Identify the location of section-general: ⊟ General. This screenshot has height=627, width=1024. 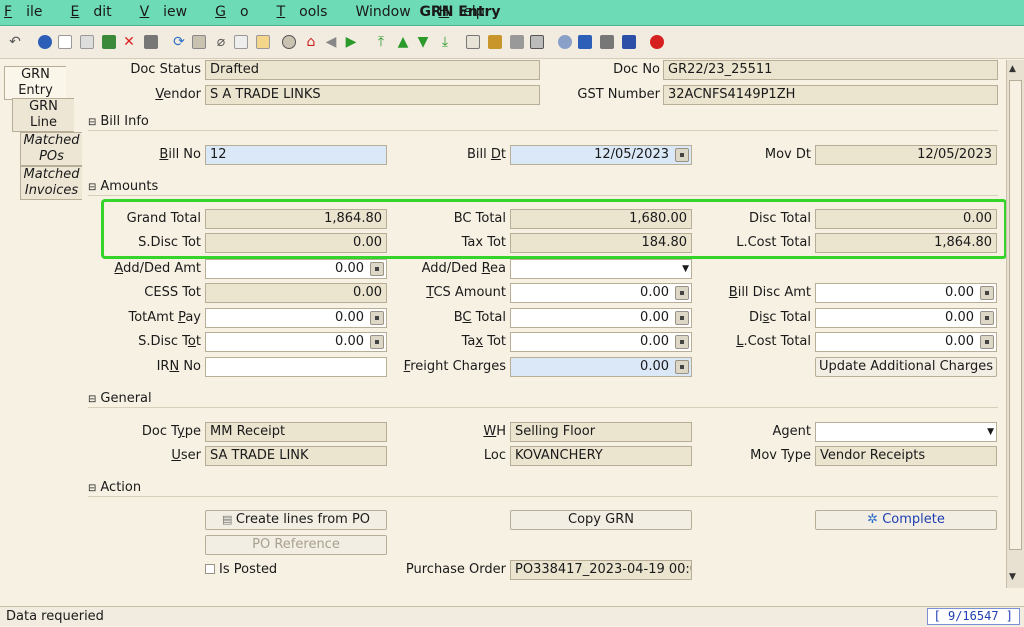
(543, 399).